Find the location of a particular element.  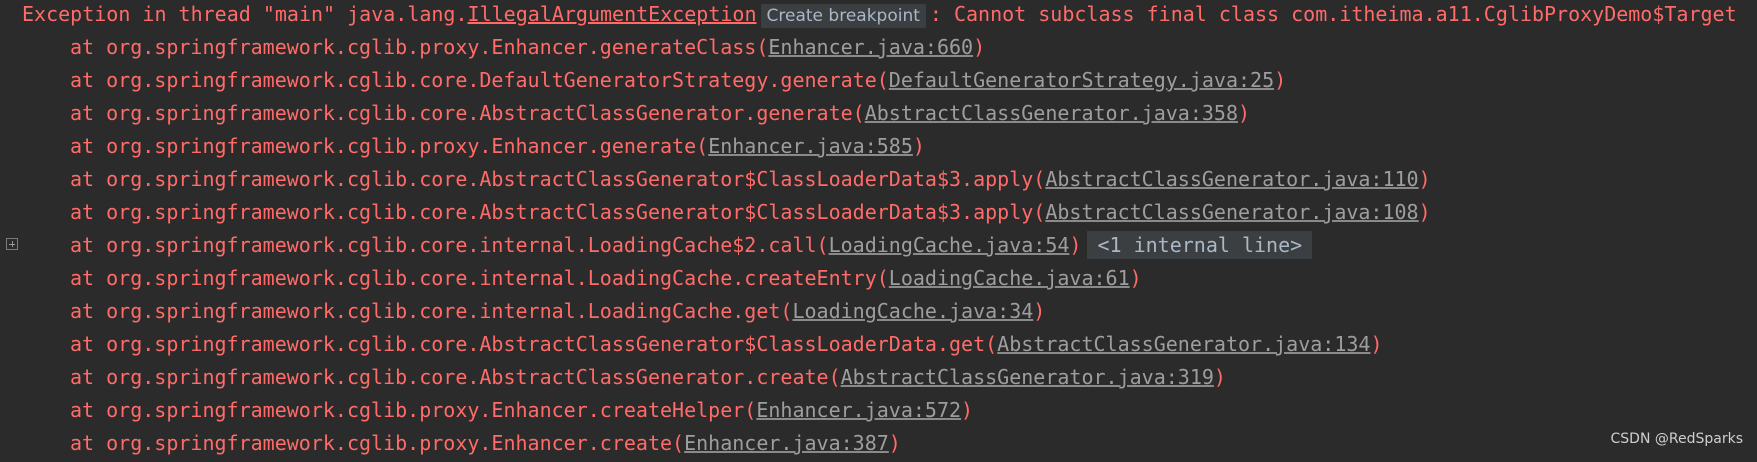

frame-source-link: Enhancer.java:572 is located at coordinates (858, 410).